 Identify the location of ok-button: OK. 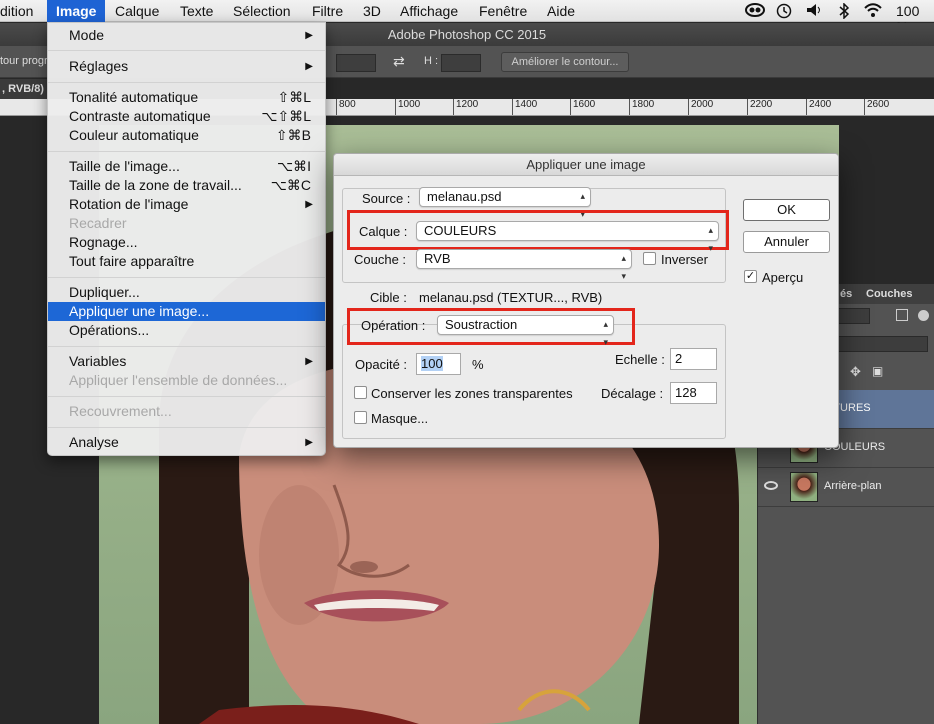
(786, 210).